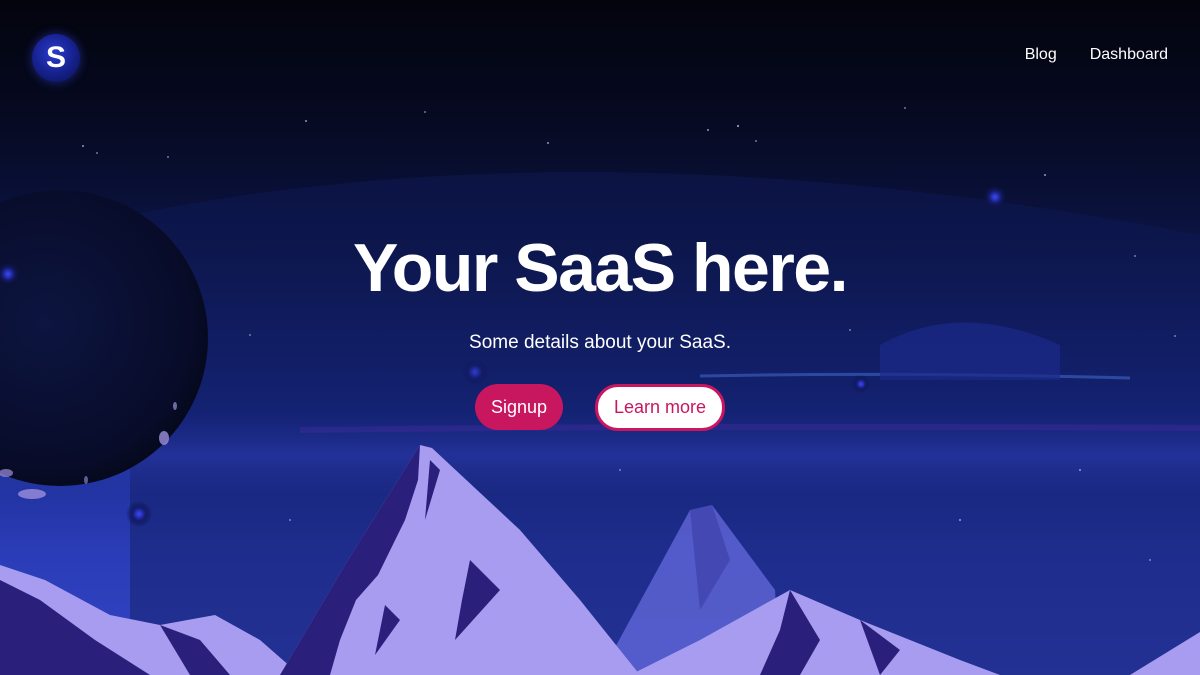 This screenshot has width=1200, height=675. I want to click on logo: S, so click(56, 58).